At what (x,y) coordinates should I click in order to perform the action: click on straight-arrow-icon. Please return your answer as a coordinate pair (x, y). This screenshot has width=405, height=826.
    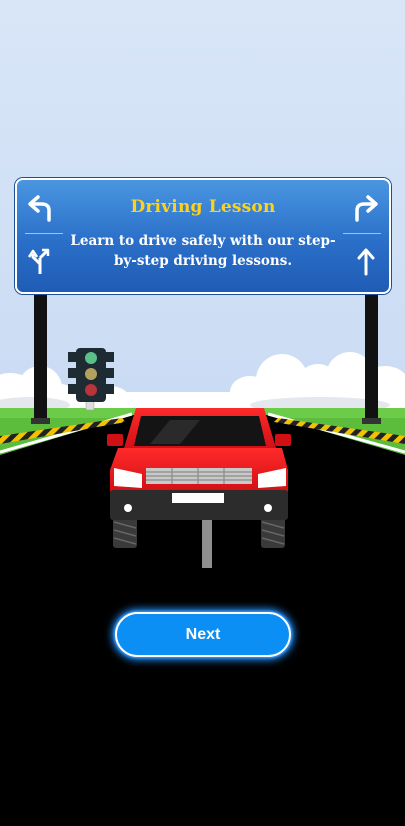
    Looking at the image, I should click on (366, 262).